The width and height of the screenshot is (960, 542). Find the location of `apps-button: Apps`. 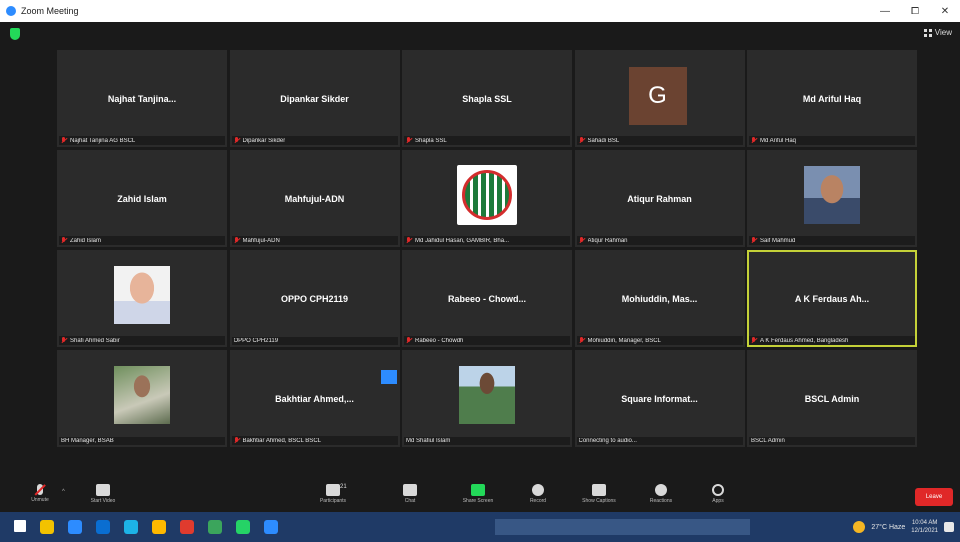

apps-button: Apps is located at coordinates (718, 494).